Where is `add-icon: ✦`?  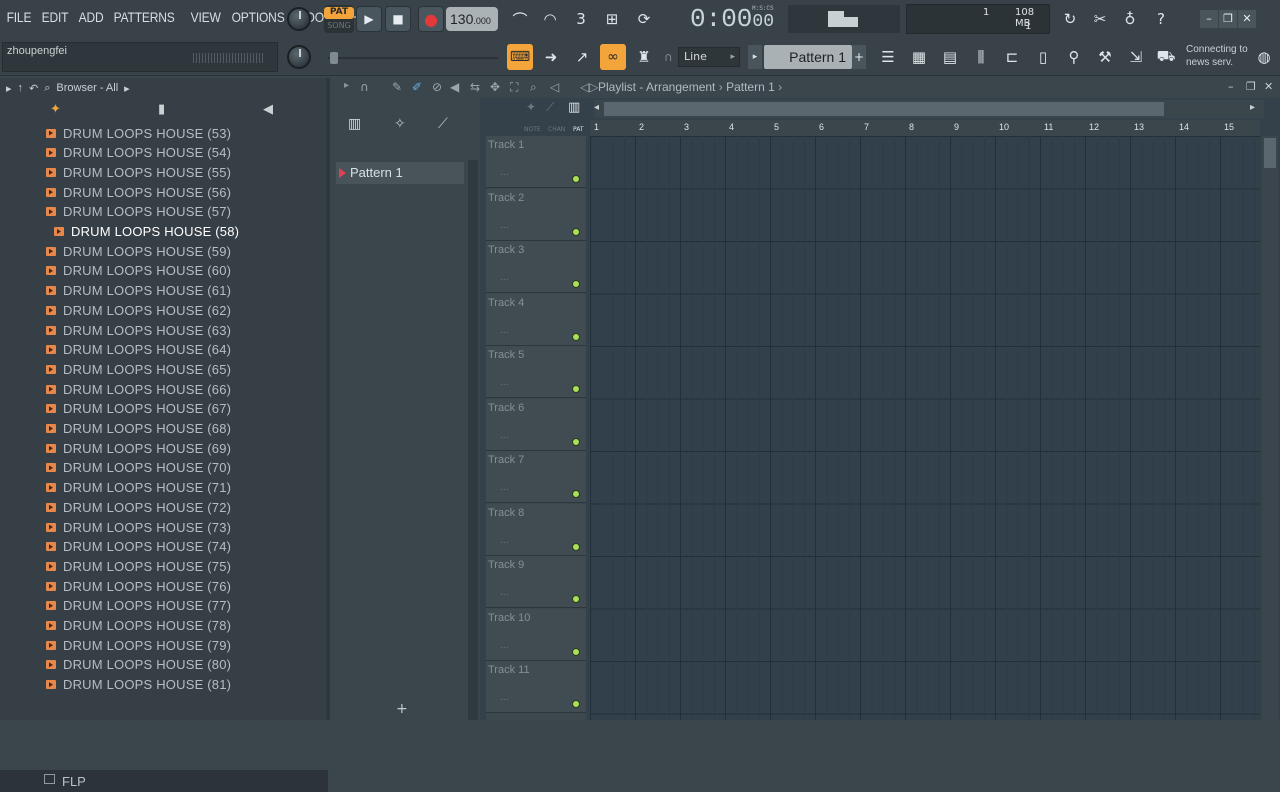
add-icon: ✦ is located at coordinates (531, 107).